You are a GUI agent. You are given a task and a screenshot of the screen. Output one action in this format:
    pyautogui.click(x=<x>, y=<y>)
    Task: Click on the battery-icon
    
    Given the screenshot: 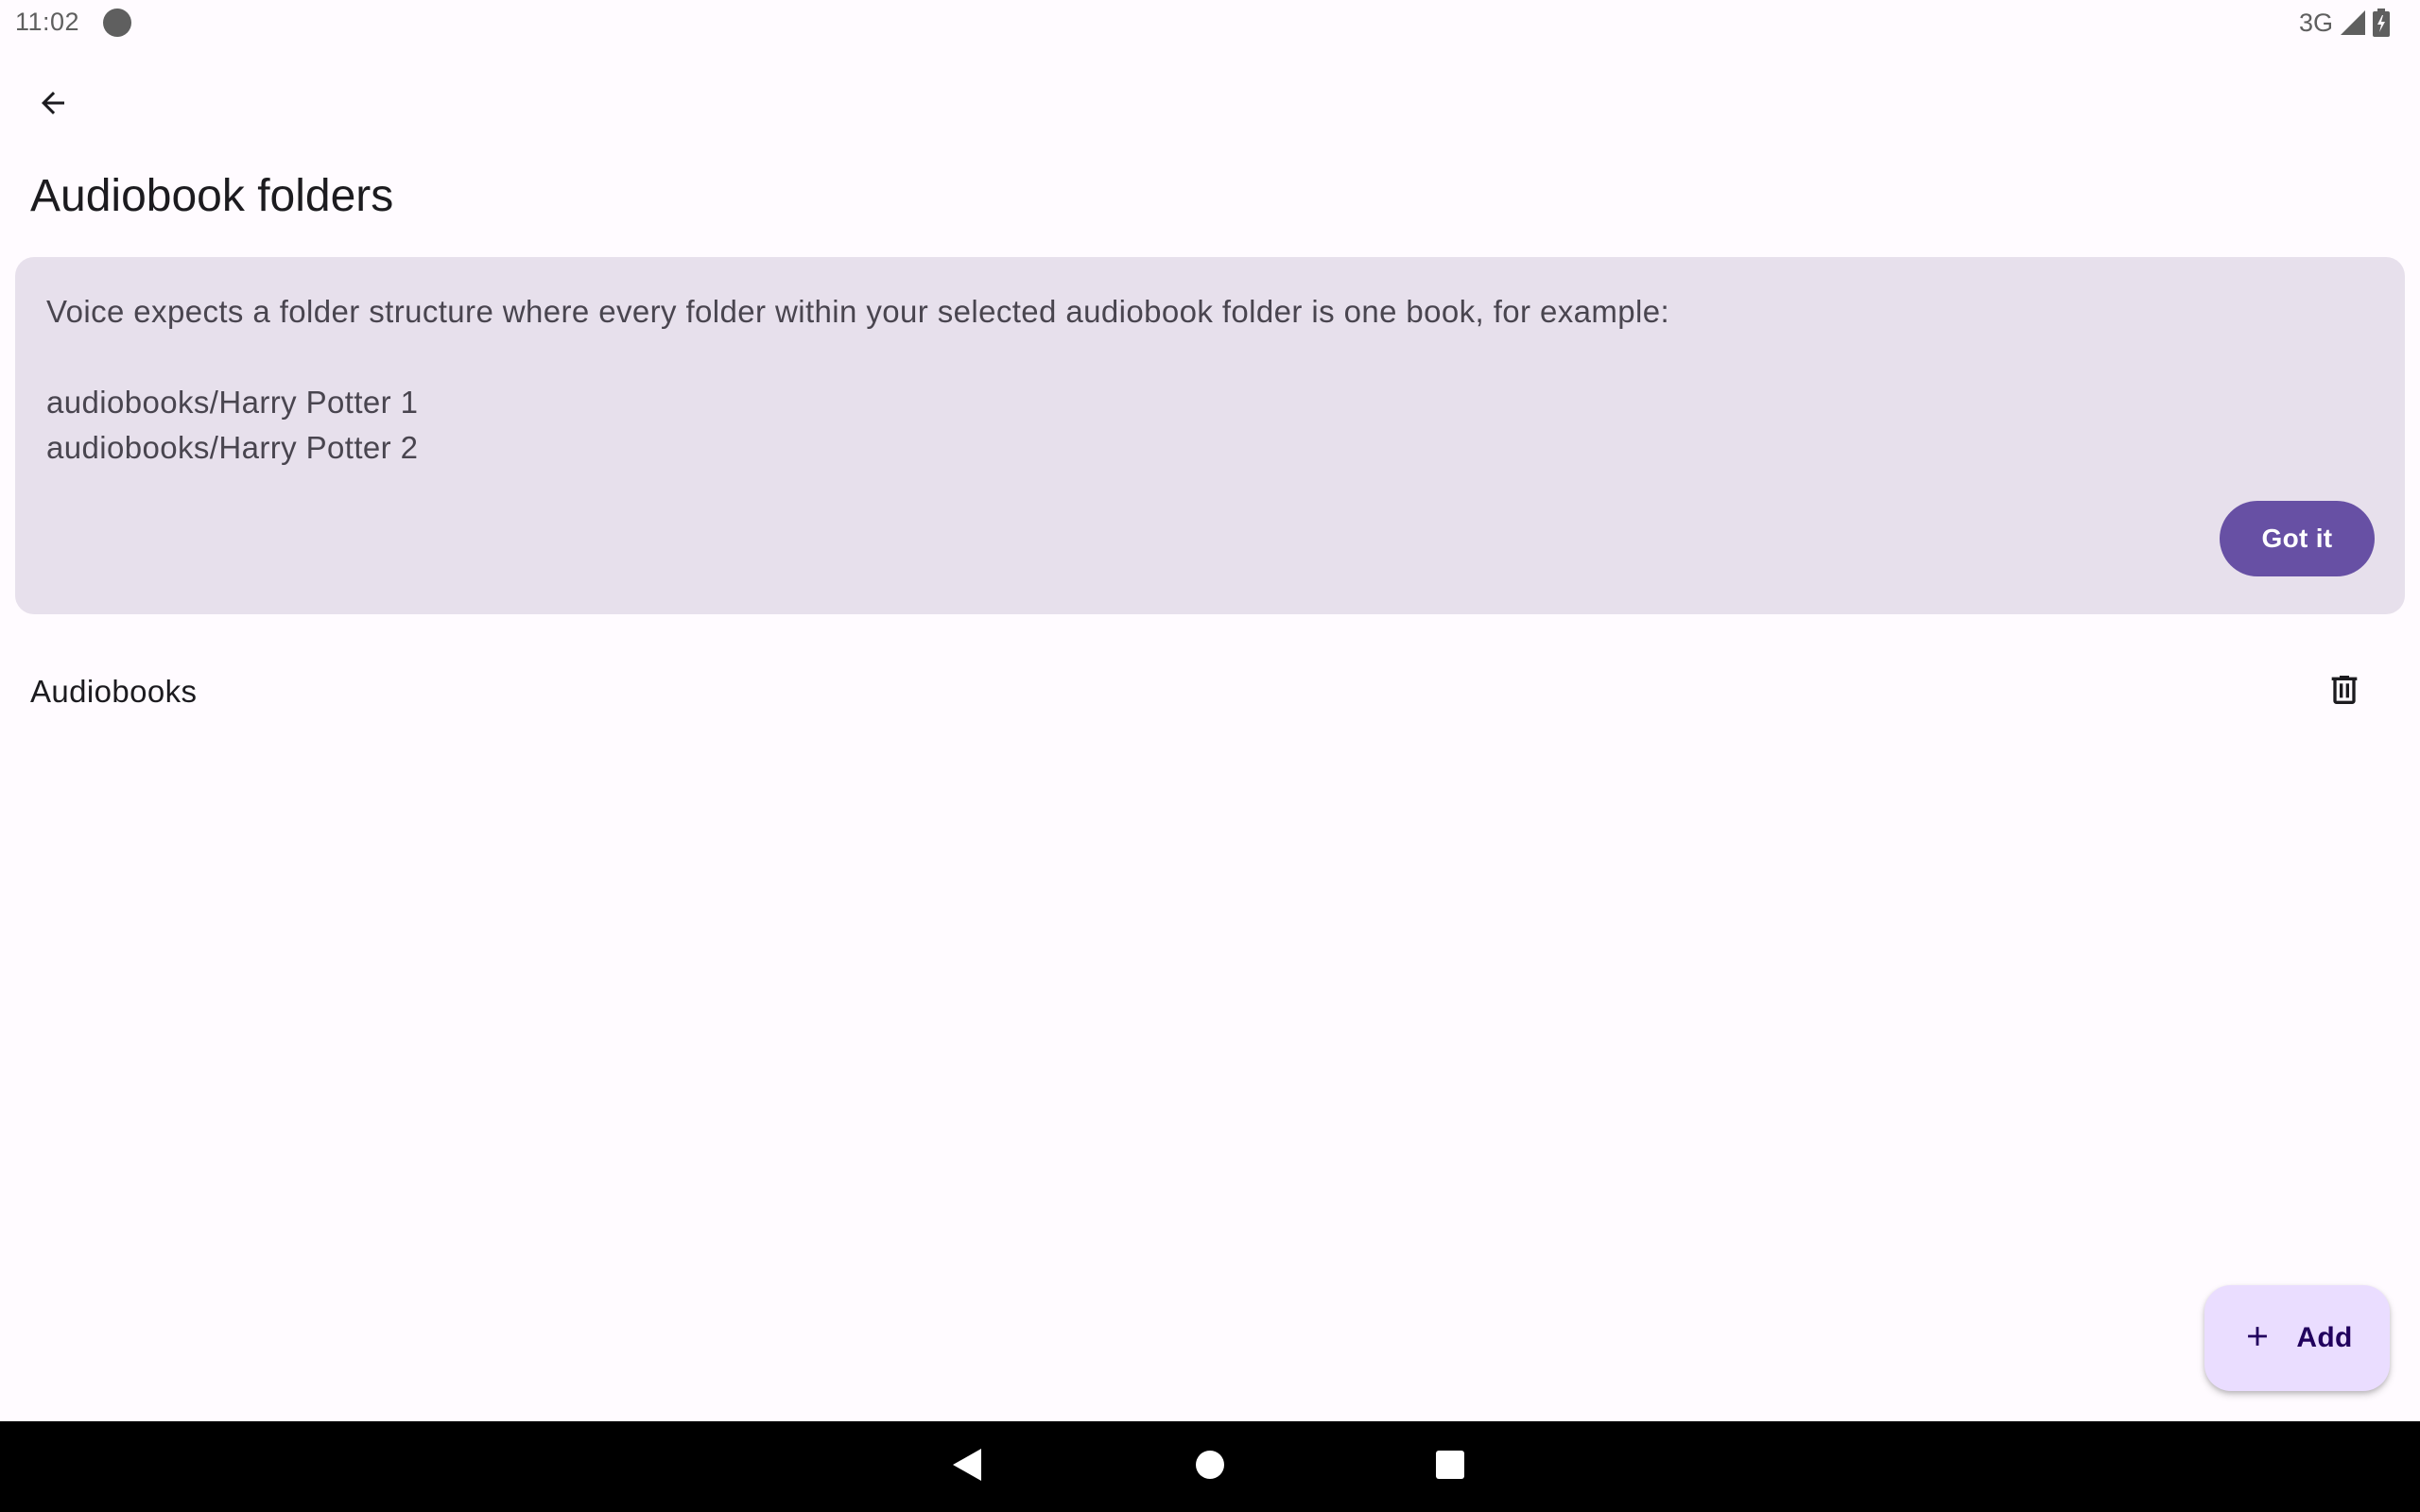 What is the action you would take?
    pyautogui.click(x=2381, y=23)
    